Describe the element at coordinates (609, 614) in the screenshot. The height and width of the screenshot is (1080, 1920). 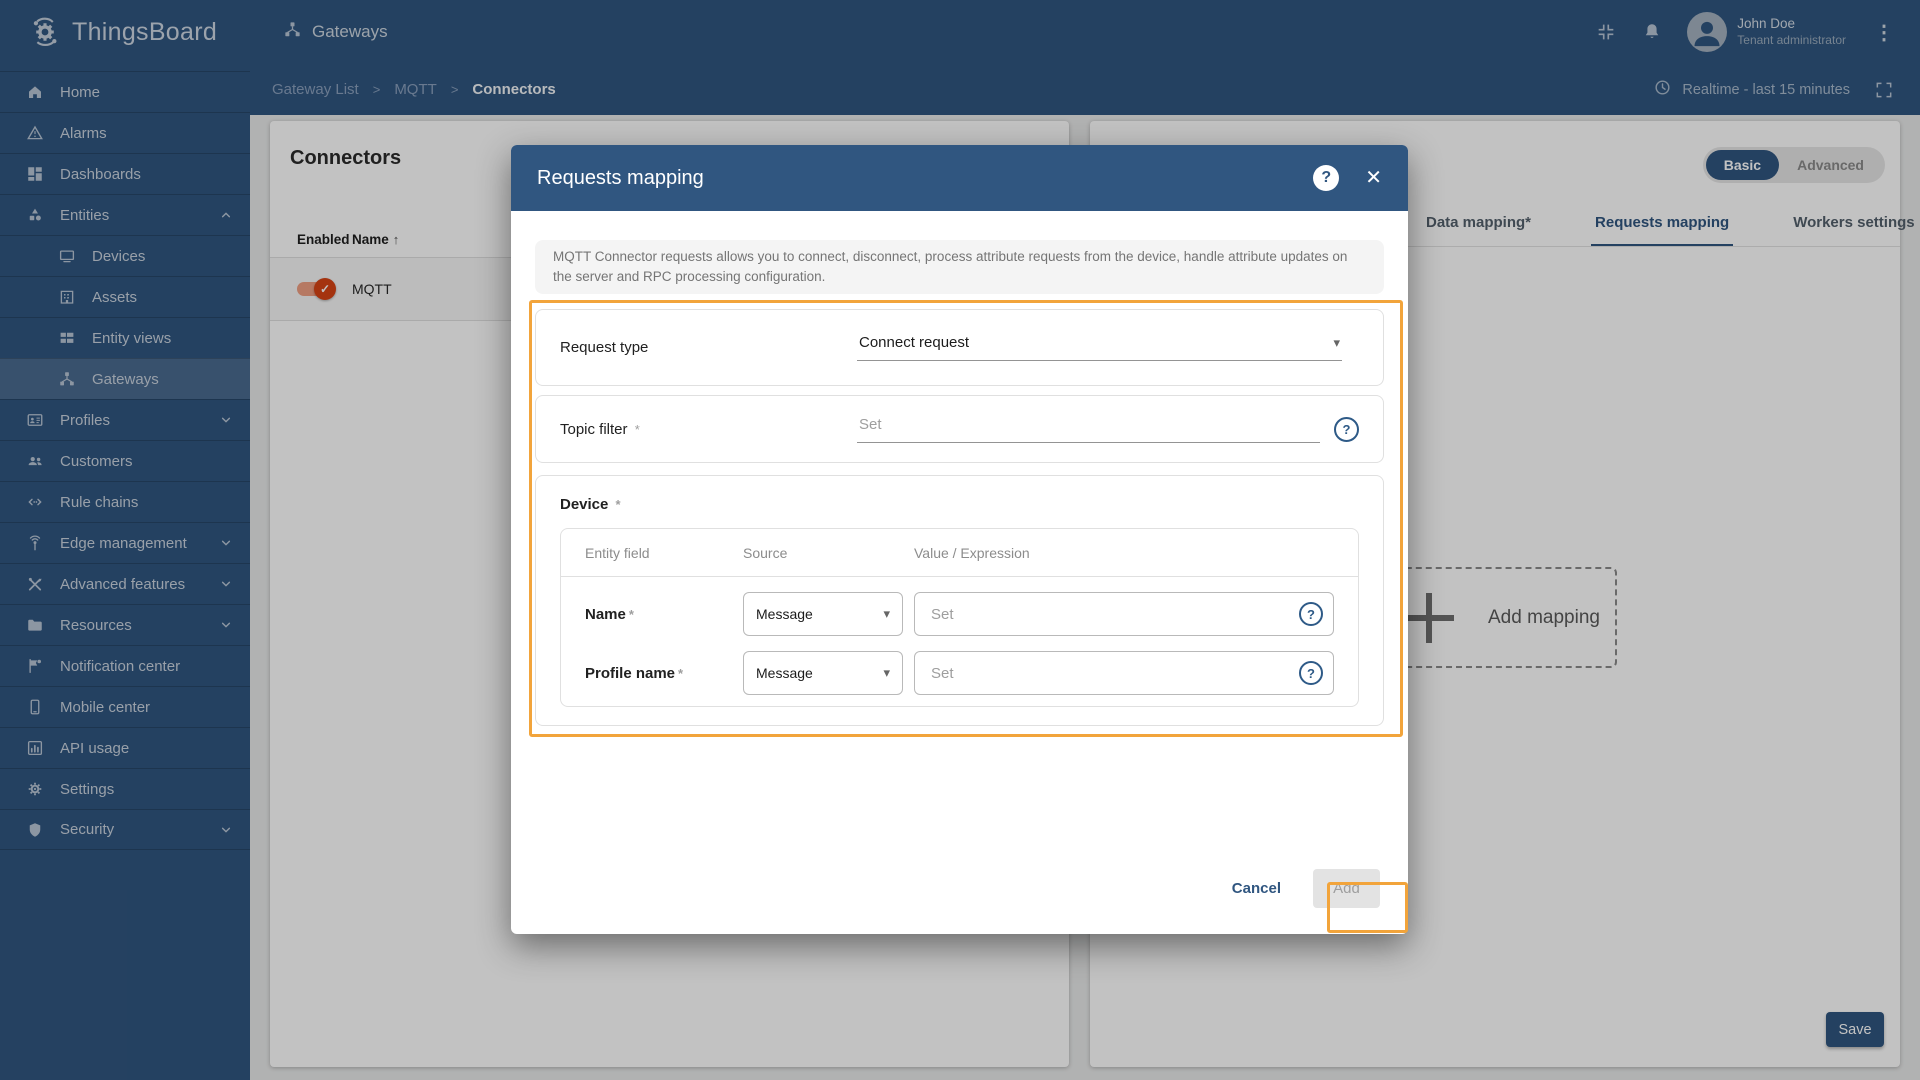
I see `name-label: Name *` at that location.